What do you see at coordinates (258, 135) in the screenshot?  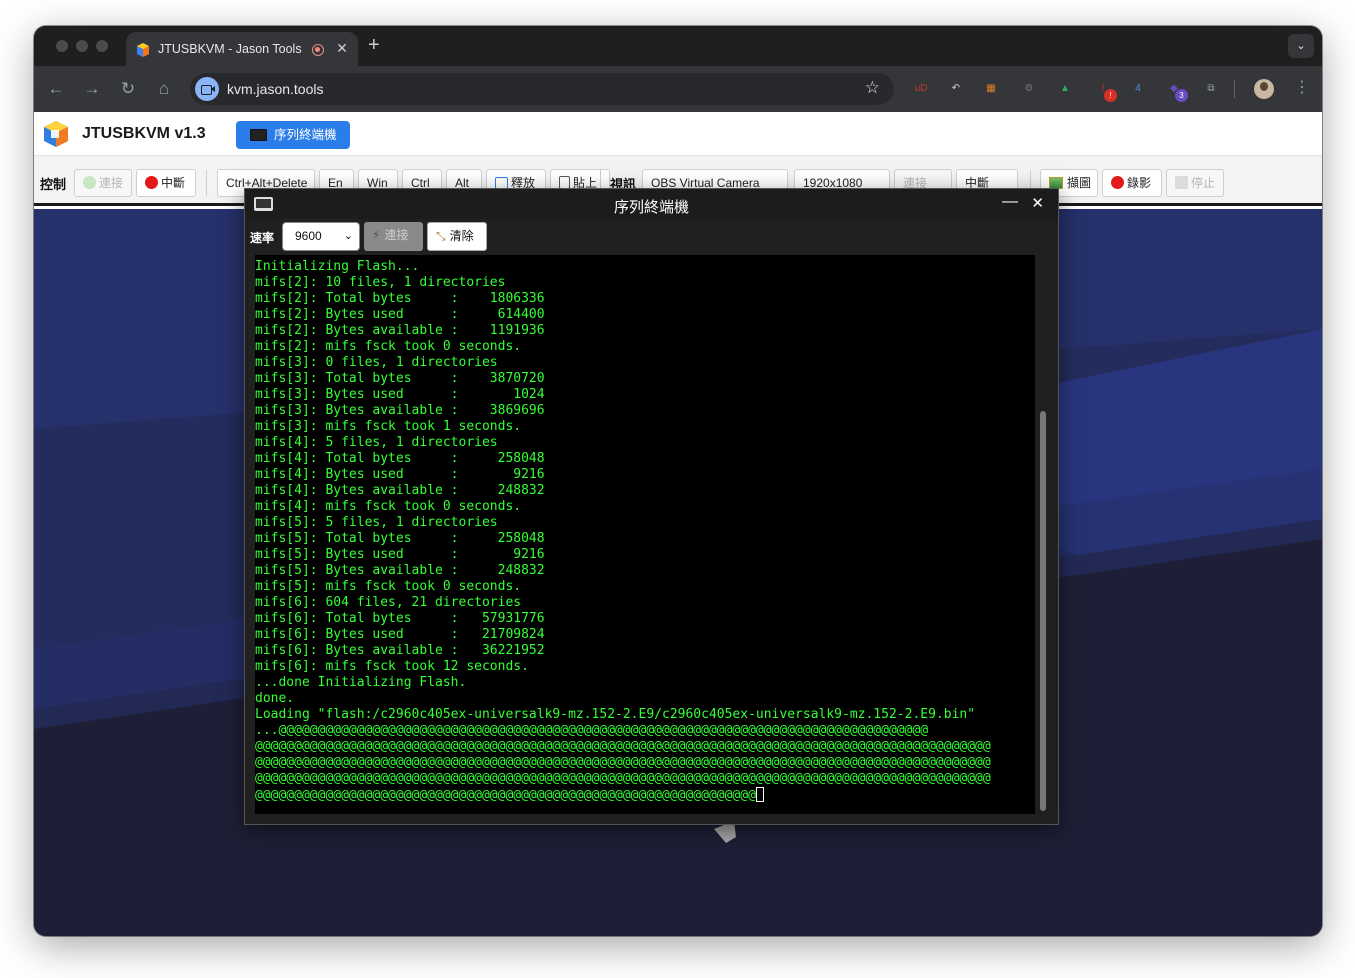 I see `monitor-icon` at bounding box center [258, 135].